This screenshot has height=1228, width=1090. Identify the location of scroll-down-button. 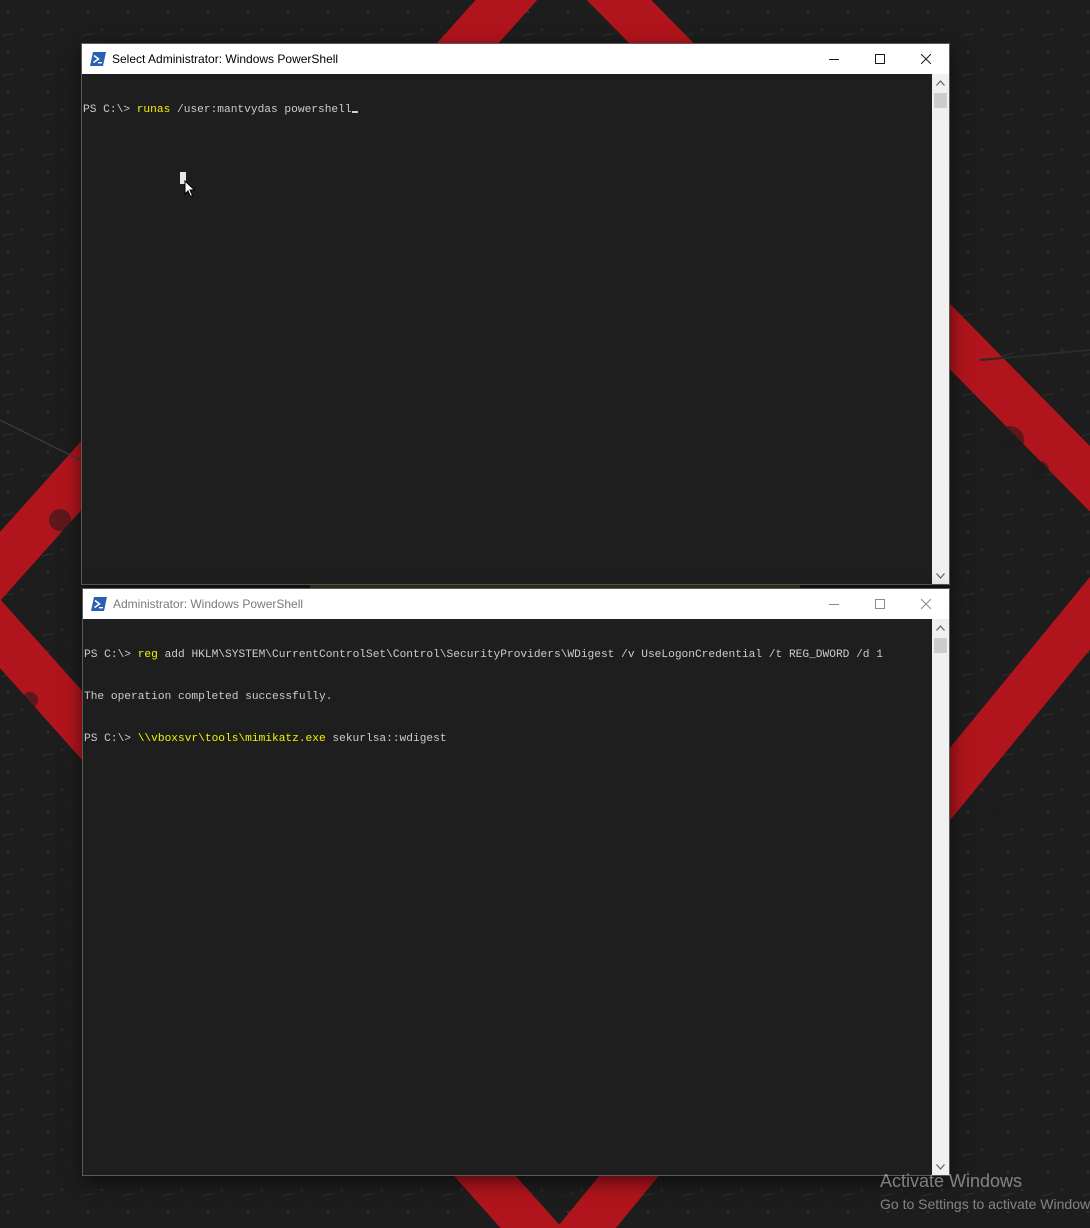
(940, 575).